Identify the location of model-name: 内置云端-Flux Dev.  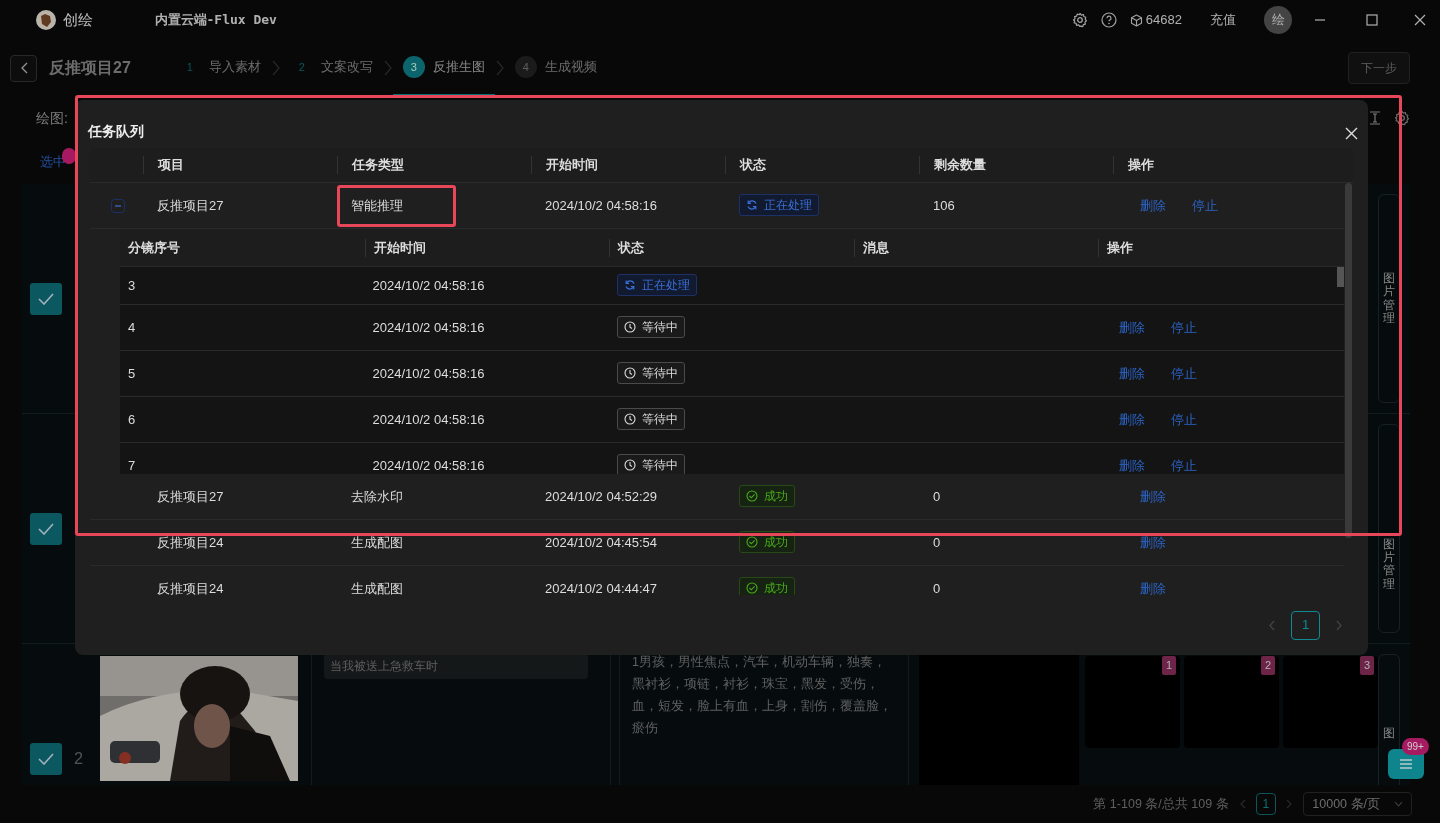
(215, 20).